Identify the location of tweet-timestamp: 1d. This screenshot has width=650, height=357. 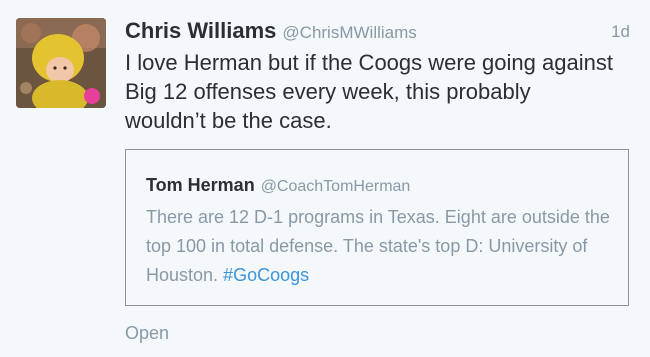
(620, 32).